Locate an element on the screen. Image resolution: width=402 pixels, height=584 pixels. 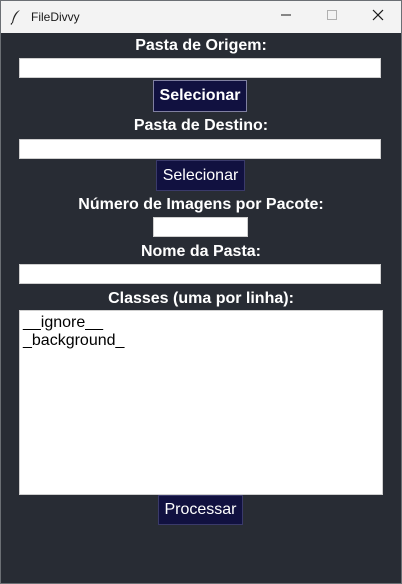
feather-icon is located at coordinates (16, 17).